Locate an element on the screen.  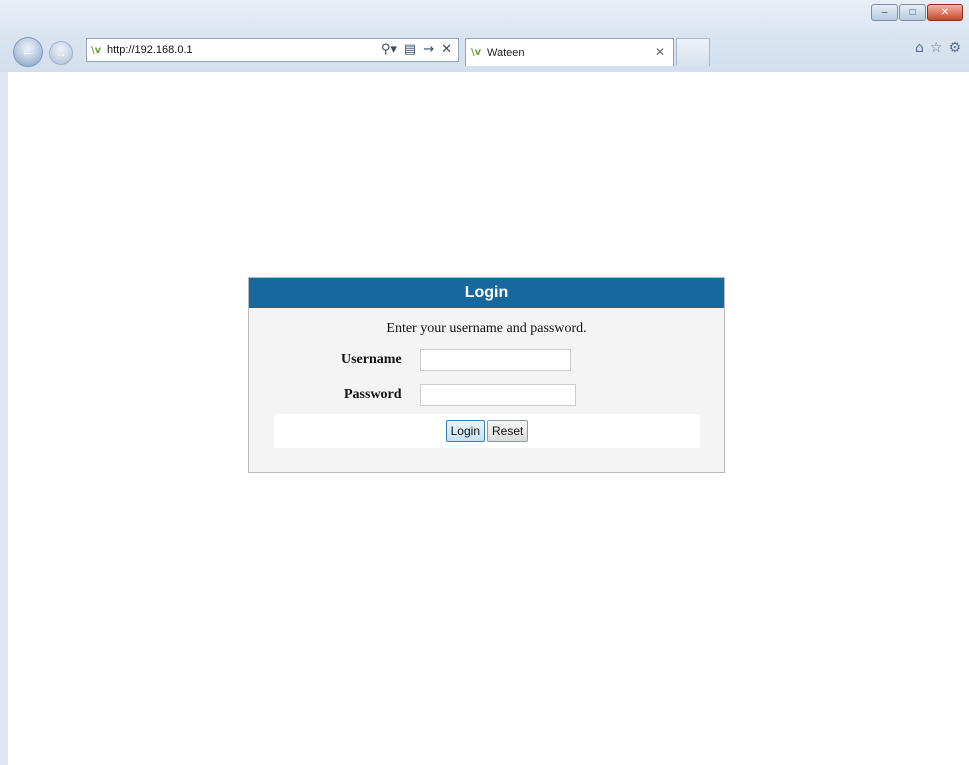
site-favicon-icon: \v is located at coordinates (96, 50).